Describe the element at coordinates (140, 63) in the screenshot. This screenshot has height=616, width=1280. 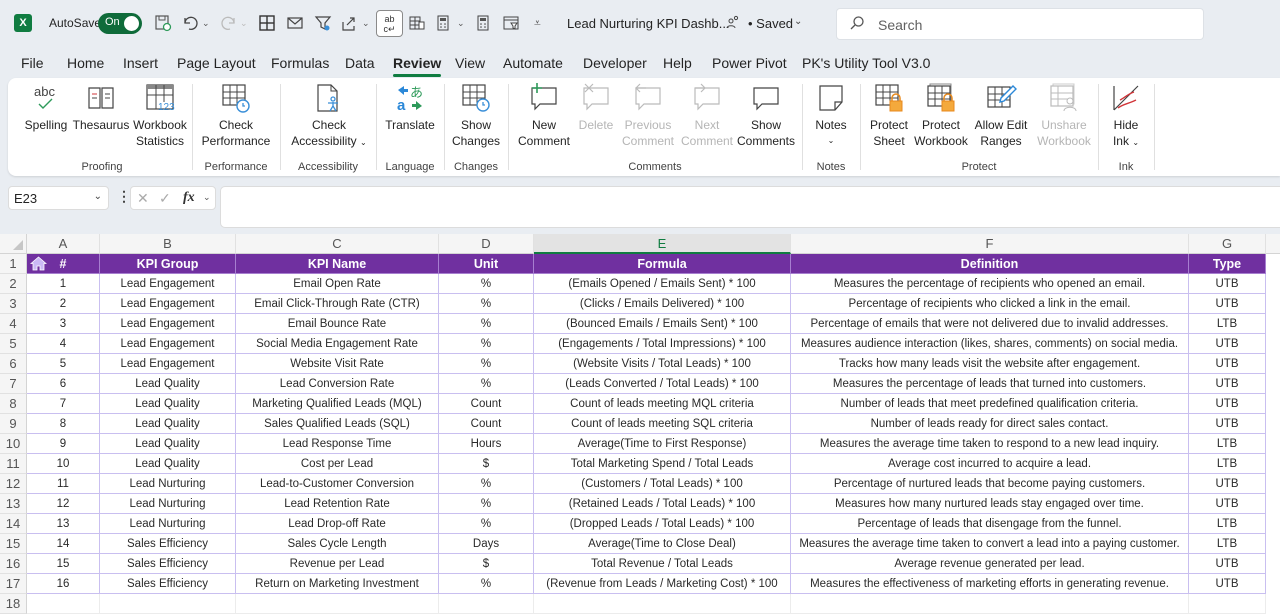
I see `tab-insert: Insert` at that location.